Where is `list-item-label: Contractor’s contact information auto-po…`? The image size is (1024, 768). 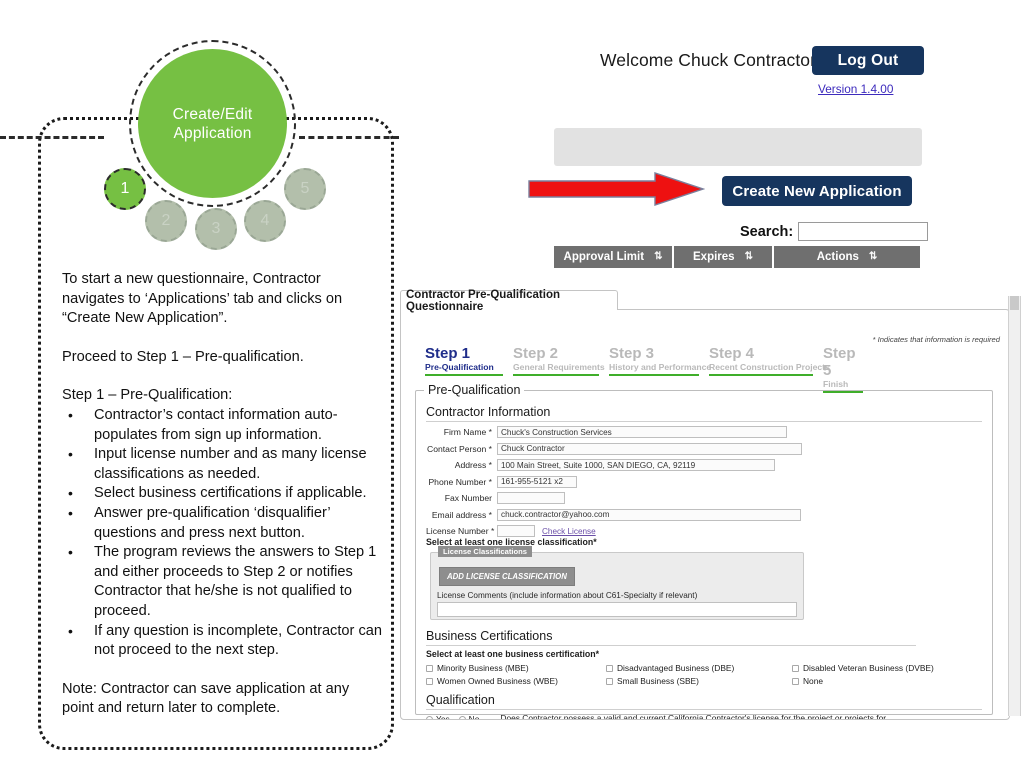 list-item-label: Contractor’s contact information auto-po… is located at coordinates (216, 424).